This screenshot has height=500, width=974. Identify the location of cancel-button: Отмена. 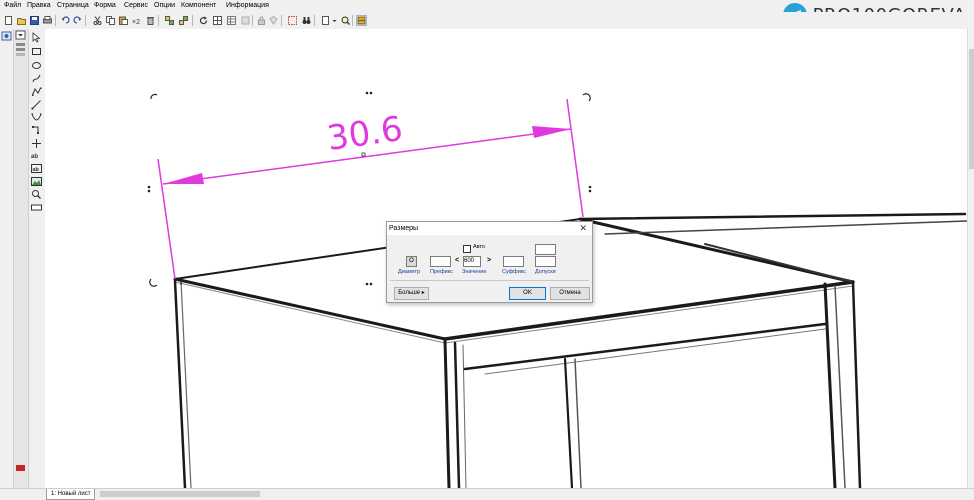
(570, 293).